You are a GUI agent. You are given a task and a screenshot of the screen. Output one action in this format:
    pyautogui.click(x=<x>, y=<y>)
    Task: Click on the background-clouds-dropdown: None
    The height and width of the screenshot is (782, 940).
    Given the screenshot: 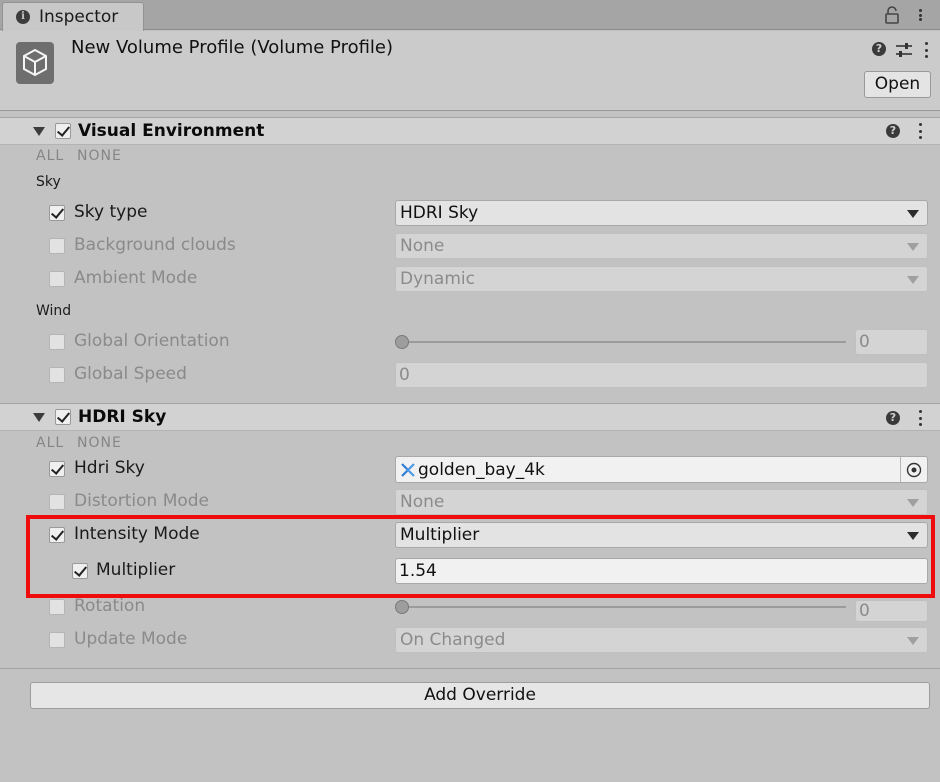 What is the action you would take?
    pyautogui.click(x=661, y=246)
    